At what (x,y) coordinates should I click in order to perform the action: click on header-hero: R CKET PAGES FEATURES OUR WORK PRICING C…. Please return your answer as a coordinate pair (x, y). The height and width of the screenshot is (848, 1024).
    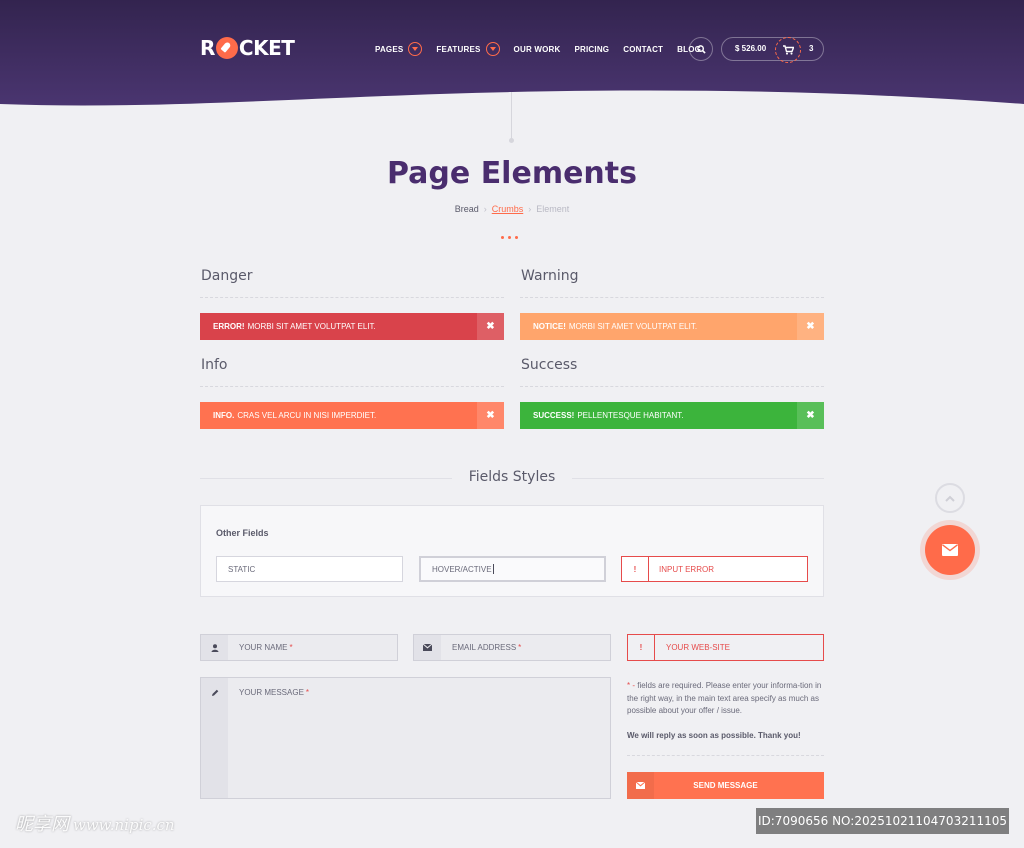
    Looking at the image, I should click on (512, 54).